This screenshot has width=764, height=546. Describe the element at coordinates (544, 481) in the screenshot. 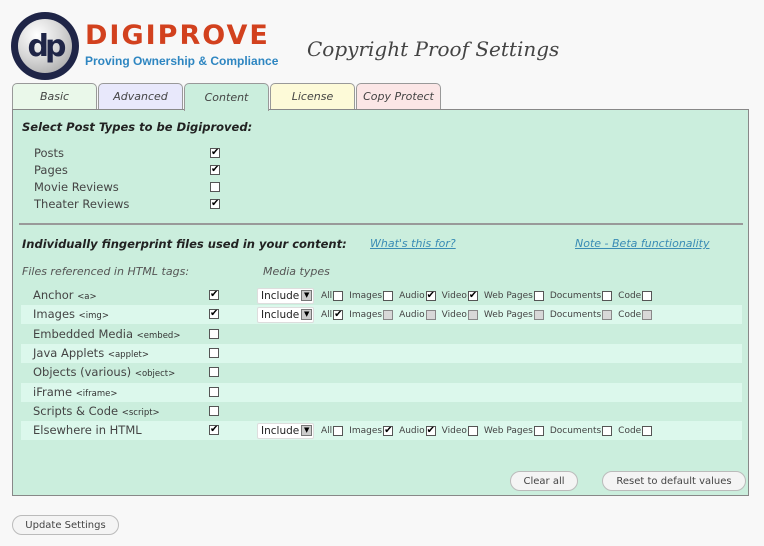

I see `clear-all-button: Clear all` at that location.